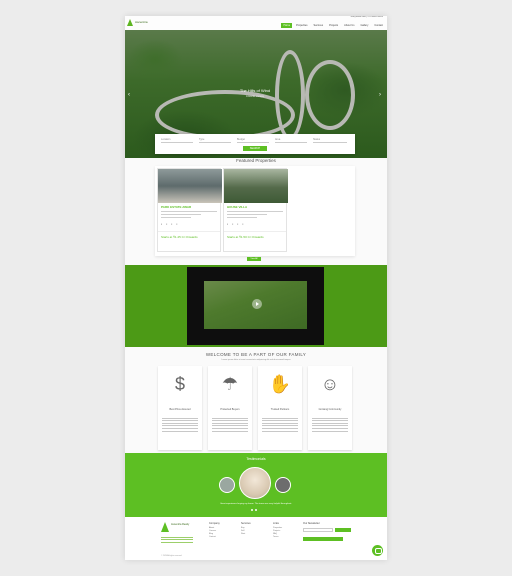 This screenshot has height=576, width=512. I want to click on search-area-field: Area, so click(291, 140).